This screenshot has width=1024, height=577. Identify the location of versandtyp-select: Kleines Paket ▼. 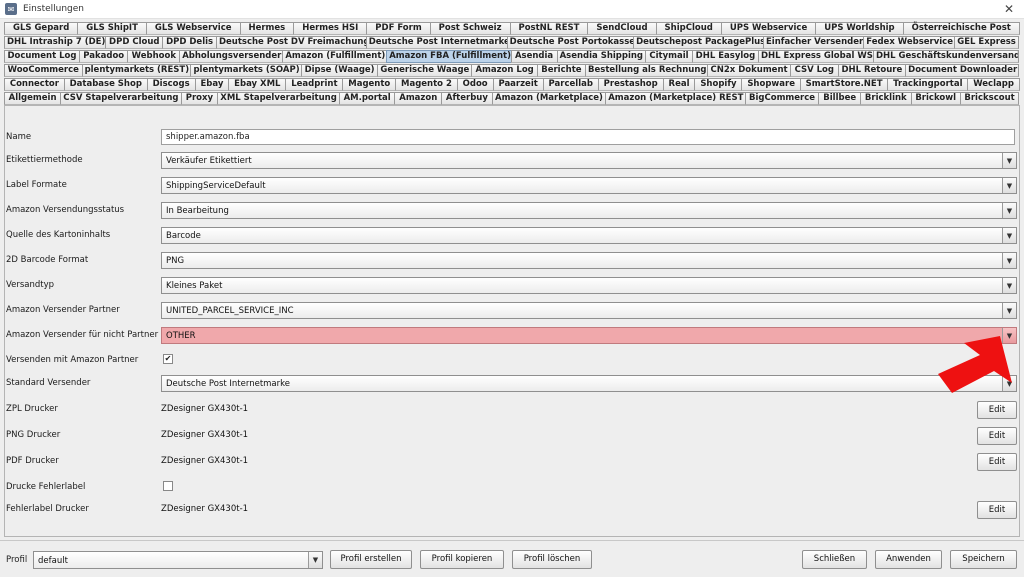
(589, 285).